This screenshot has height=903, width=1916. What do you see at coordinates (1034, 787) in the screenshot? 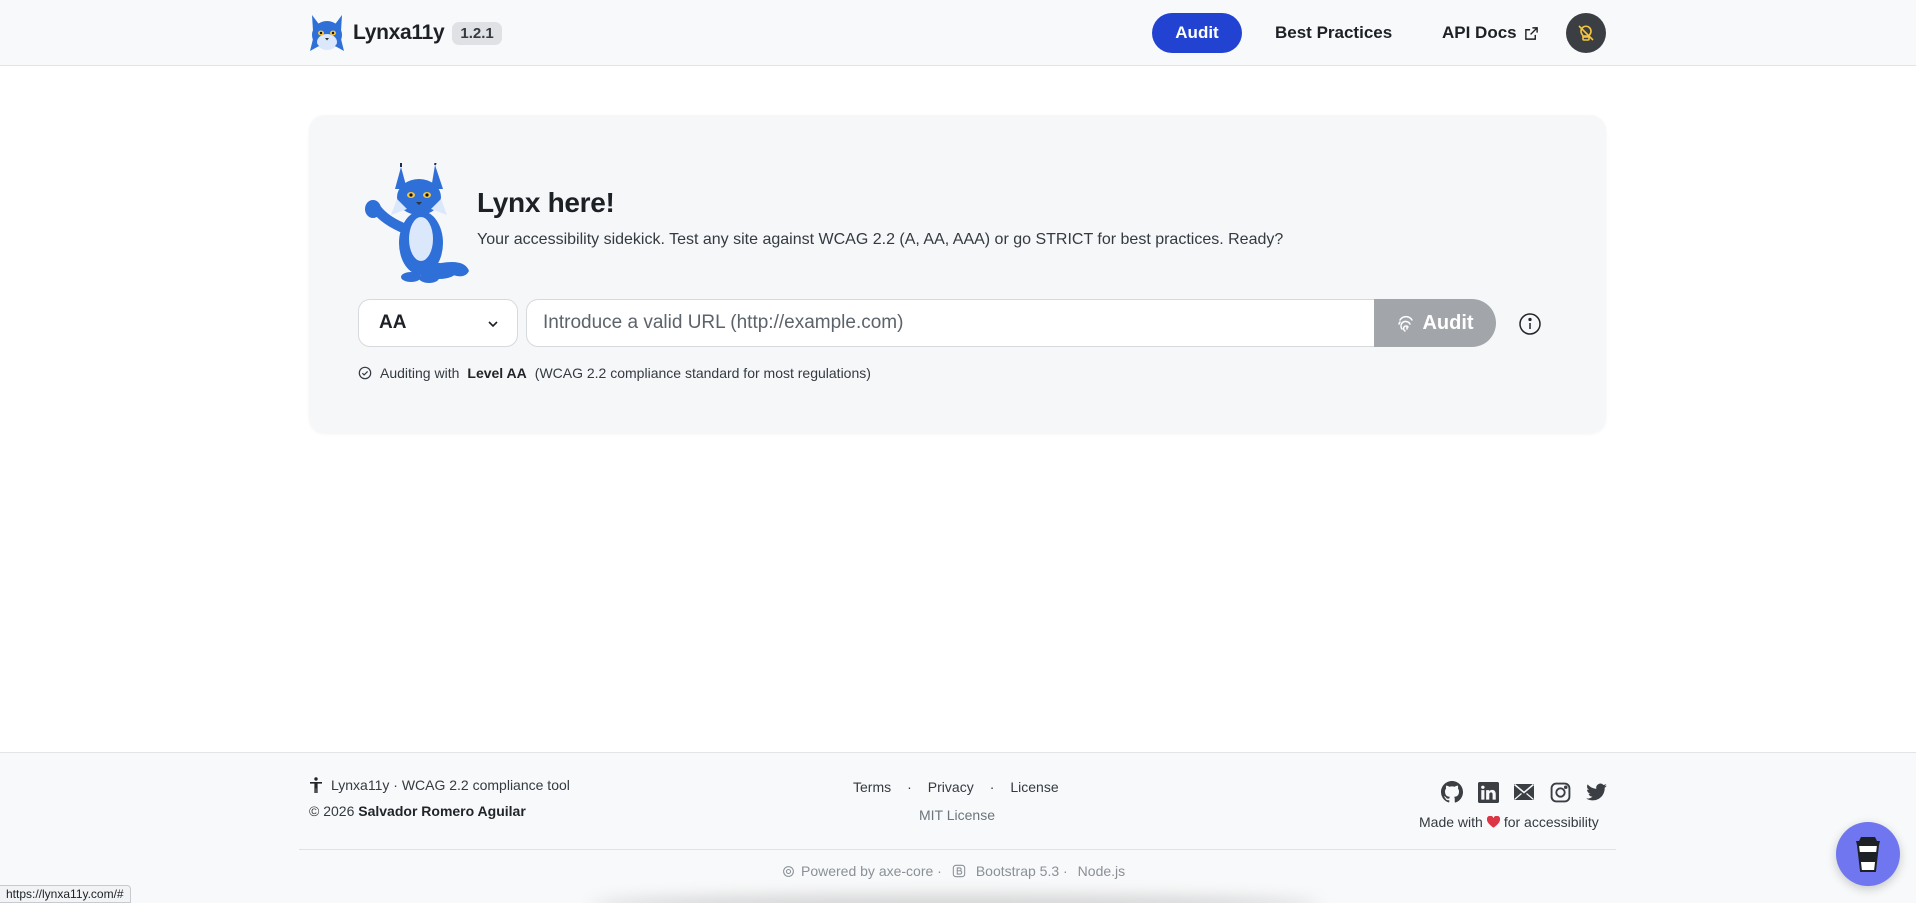
I see `footer-link-license: License` at bounding box center [1034, 787].